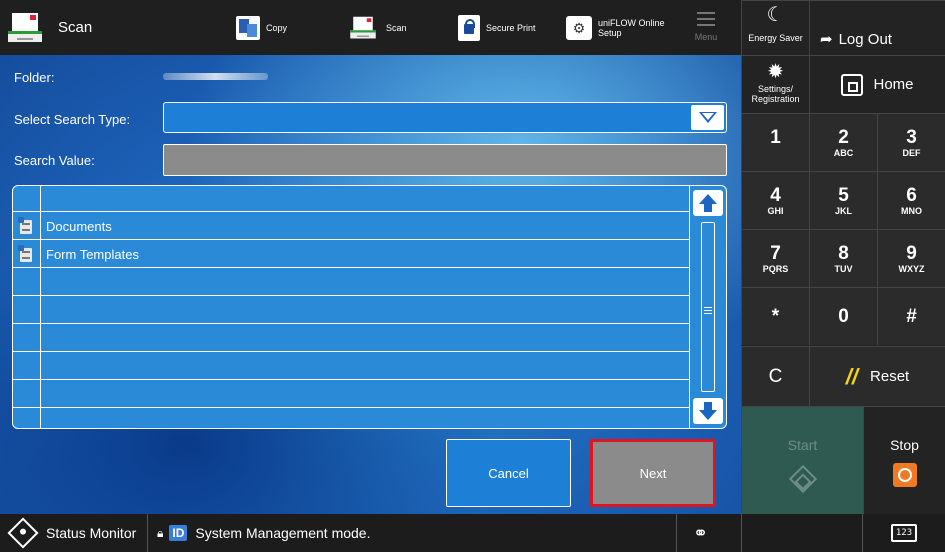  What do you see at coordinates (802, 445) in the screenshot?
I see `start-label: Start` at bounding box center [802, 445].